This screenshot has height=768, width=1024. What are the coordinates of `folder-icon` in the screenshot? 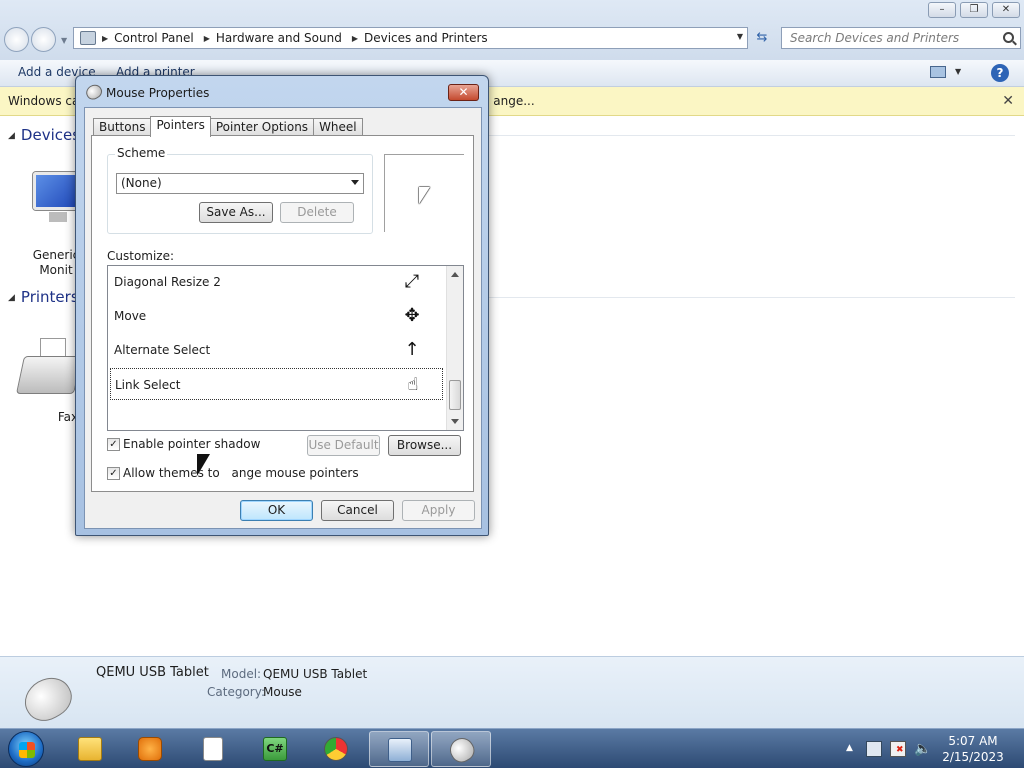 It's located at (90, 749).